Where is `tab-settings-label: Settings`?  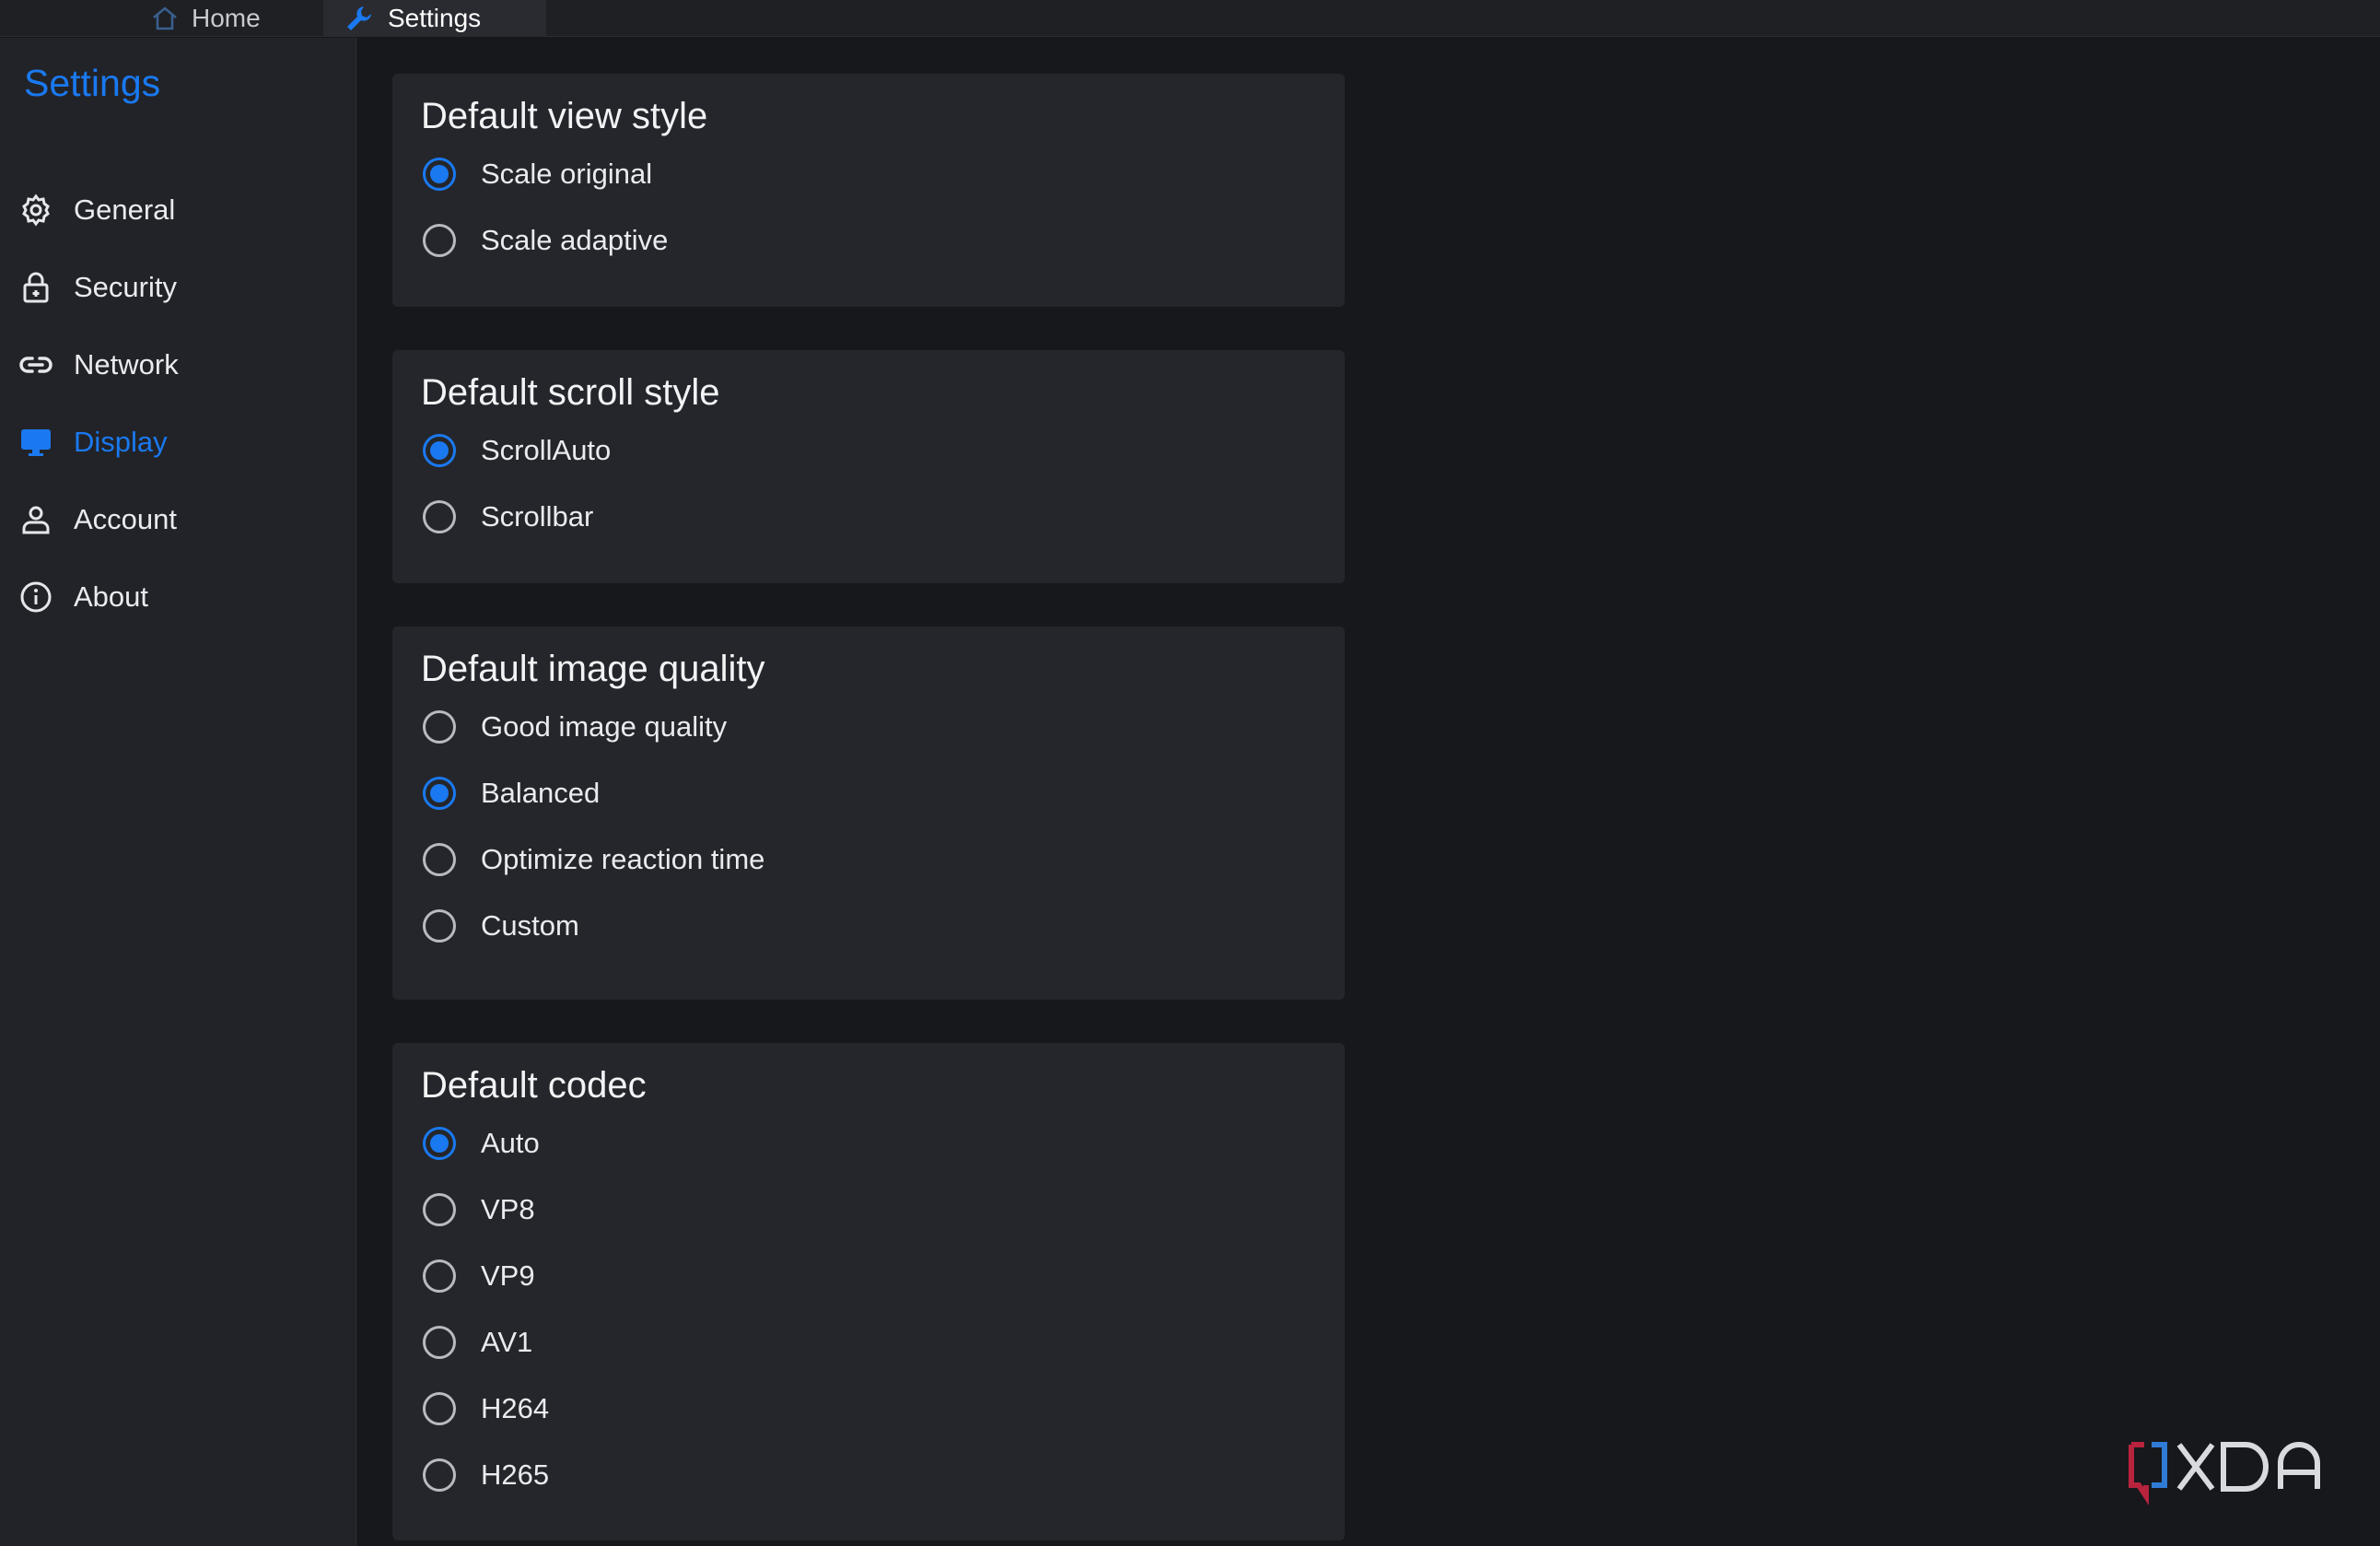 tab-settings-label: Settings is located at coordinates (435, 18).